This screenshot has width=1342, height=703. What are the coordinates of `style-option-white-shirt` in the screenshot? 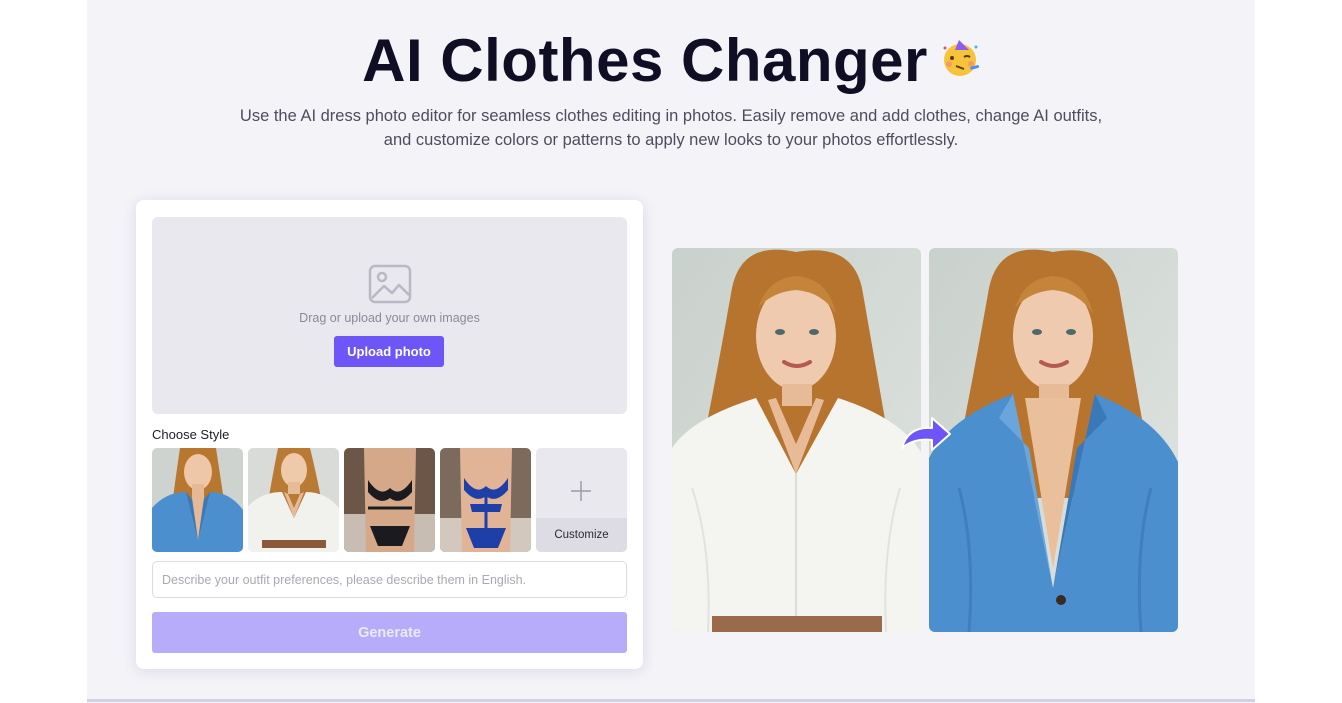 It's located at (293, 500).